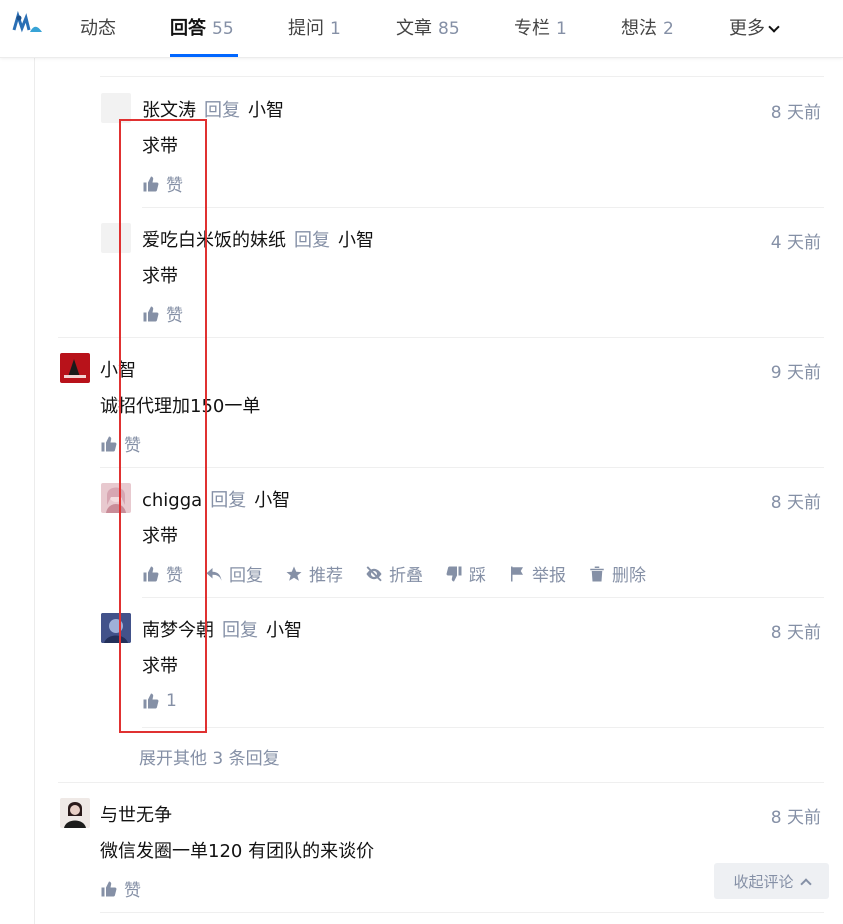  I want to click on fold-button: 折叠, so click(394, 573).